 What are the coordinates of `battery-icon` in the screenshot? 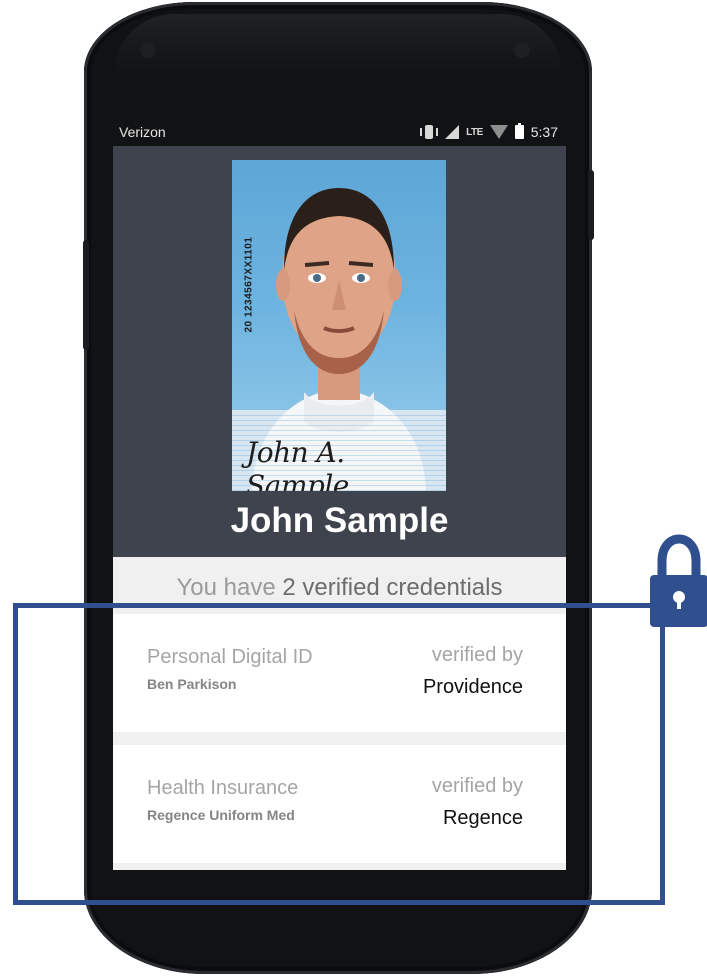 It's located at (519, 131).